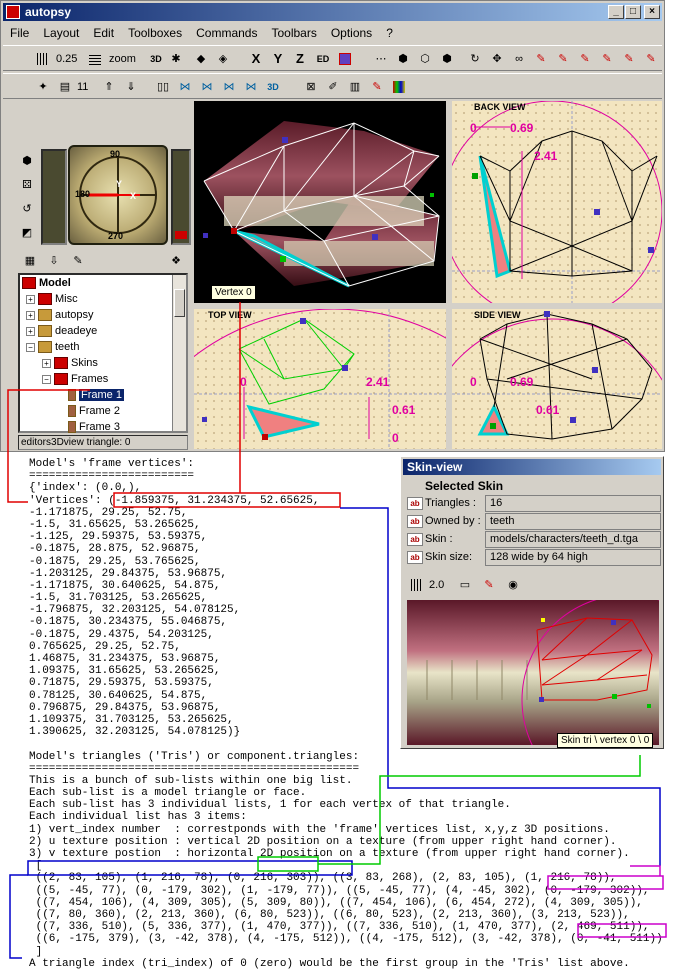 Image resolution: width=680 pixels, height=970 pixels. I want to click on options-tab-icon: ❖, so click(176, 261).